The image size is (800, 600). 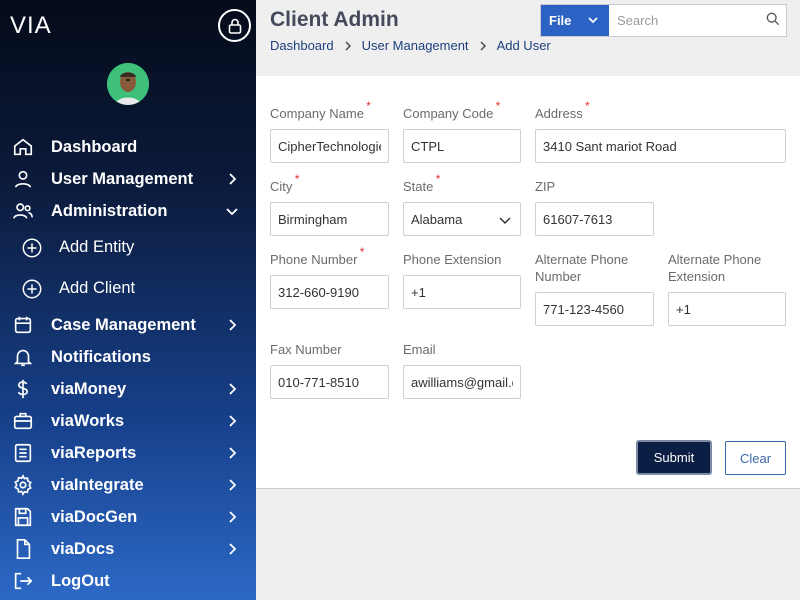 What do you see at coordinates (545, 186) in the screenshot?
I see `zip-label: ZIP` at bounding box center [545, 186].